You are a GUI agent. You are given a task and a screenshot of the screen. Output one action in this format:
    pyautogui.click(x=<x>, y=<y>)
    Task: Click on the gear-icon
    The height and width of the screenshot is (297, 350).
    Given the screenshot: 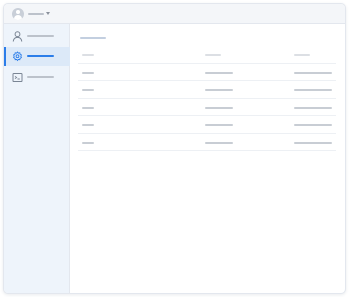 What is the action you would take?
    pyautogui.click(x=17, y=56)
    